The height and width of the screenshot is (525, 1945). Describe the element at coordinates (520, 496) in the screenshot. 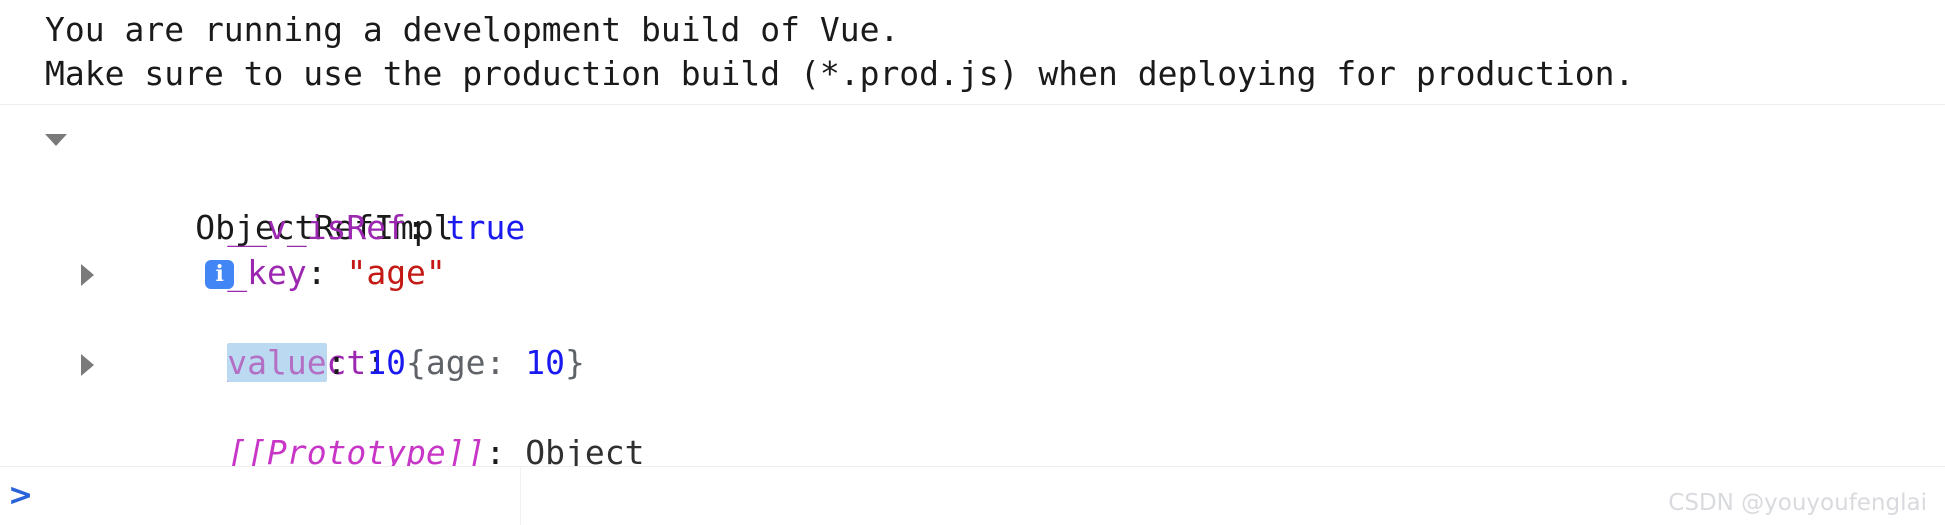

I see `prompt-vertical-rule` at that location.